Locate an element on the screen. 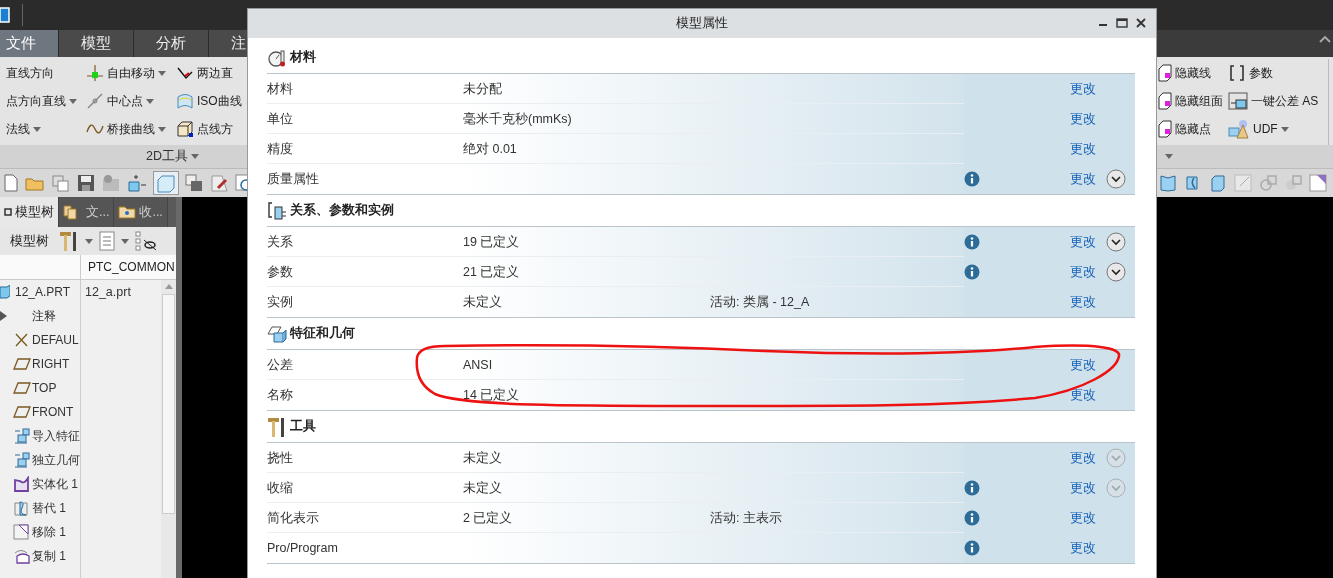  scrollbar-thumb is located at coordinates (168, 404).